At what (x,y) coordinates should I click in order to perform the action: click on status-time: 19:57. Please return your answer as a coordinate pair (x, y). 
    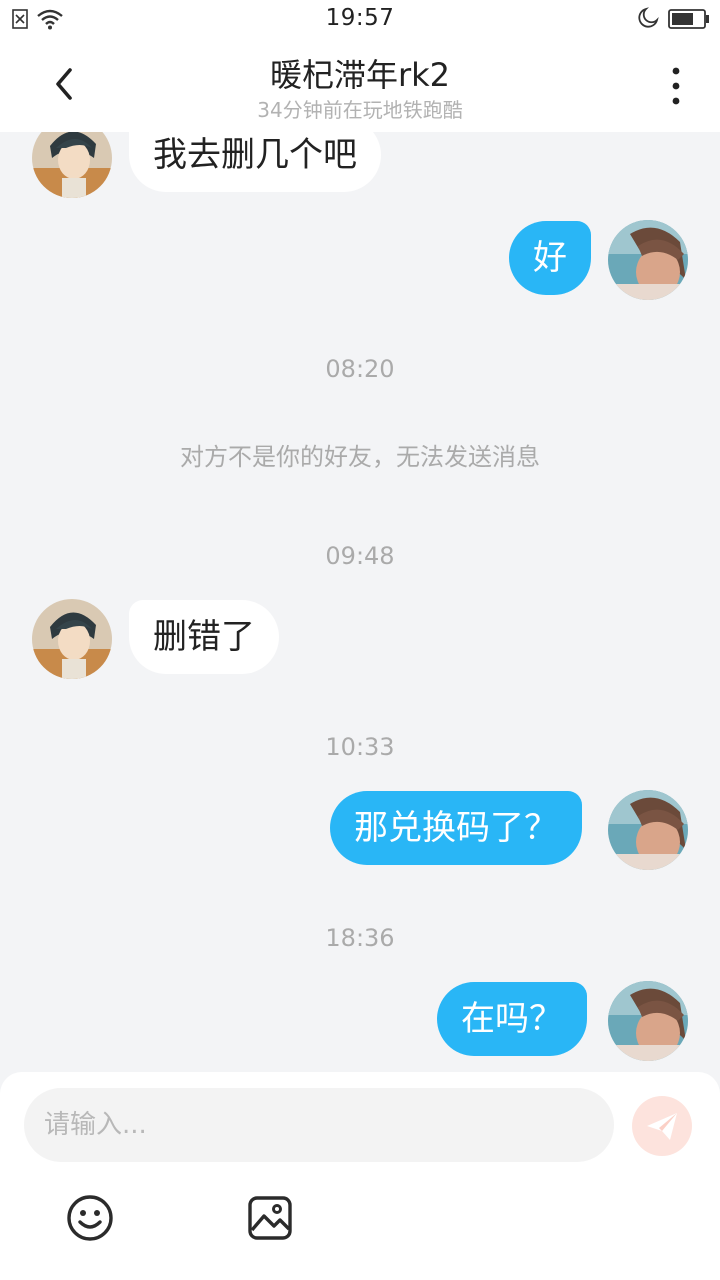
    Looking at the image, I should click on (360, 18).